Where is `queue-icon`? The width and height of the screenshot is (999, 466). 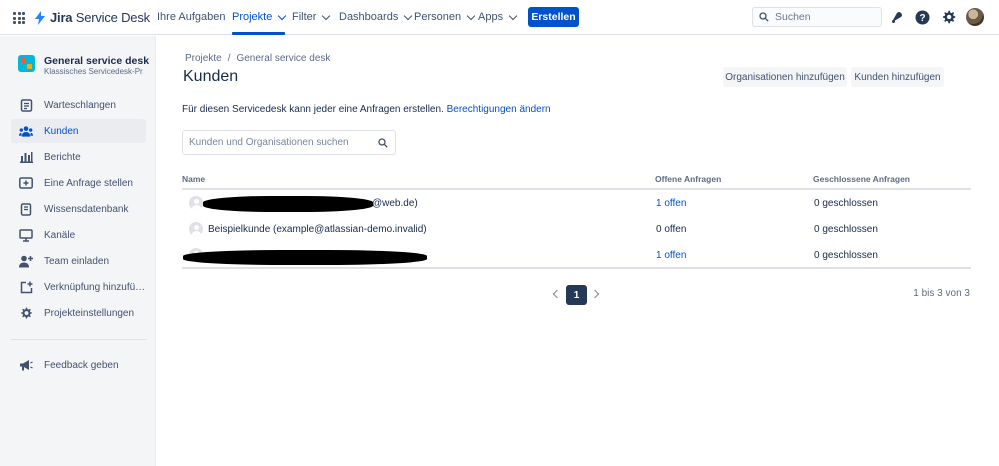
queue-icon is located at coordinates (26, 105).